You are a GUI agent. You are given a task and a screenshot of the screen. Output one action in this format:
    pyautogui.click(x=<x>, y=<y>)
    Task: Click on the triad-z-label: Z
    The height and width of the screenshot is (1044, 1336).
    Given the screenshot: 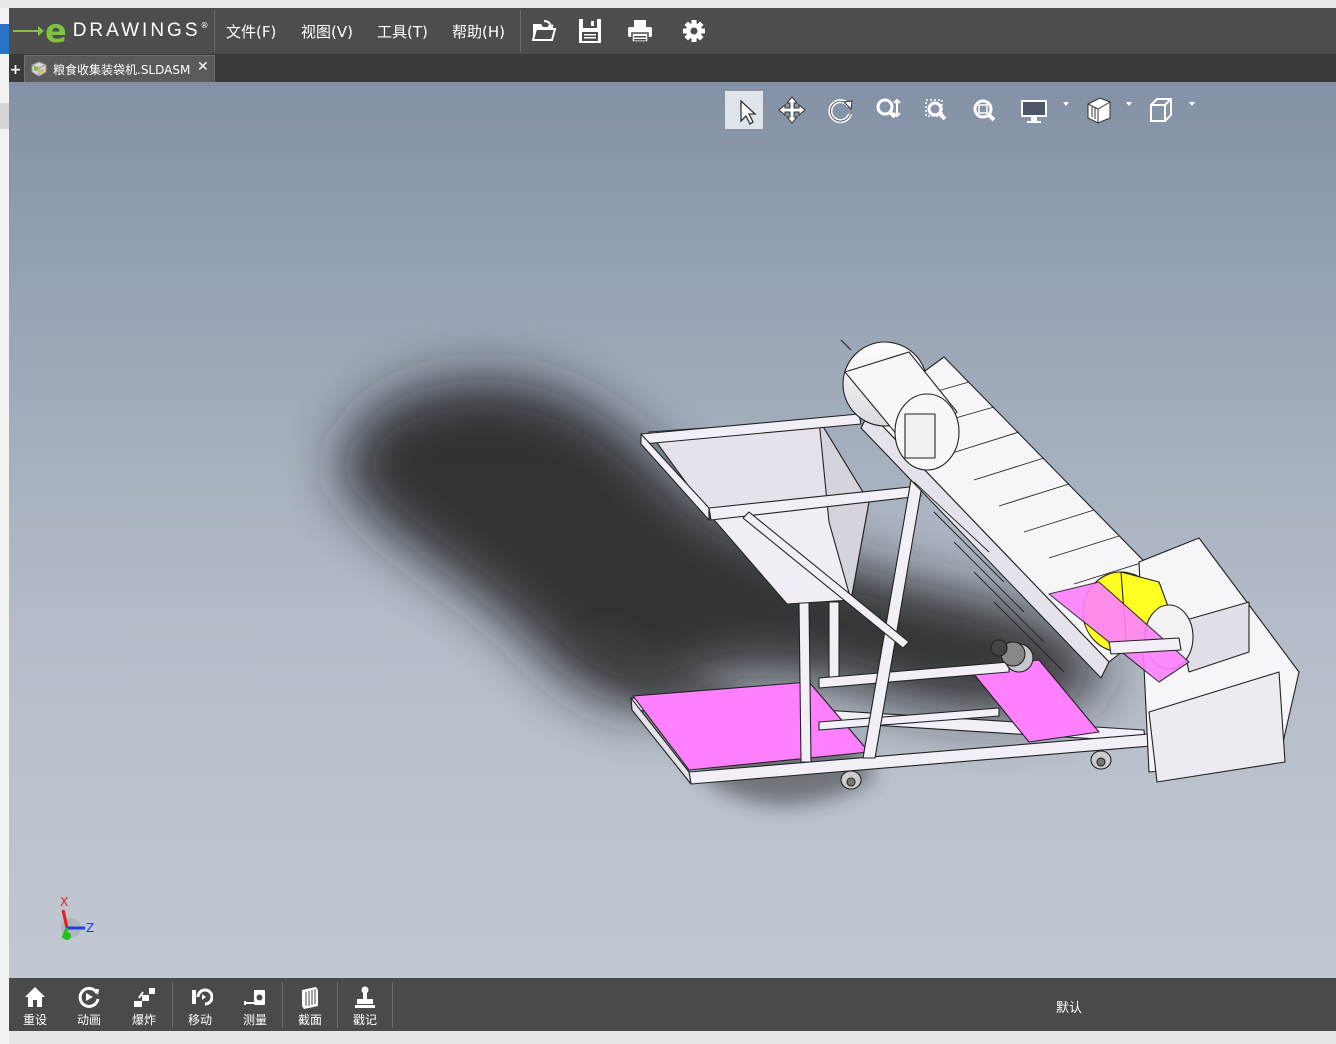 What is the action you would take?
    pyautogui.click(x=90, y=928)
    